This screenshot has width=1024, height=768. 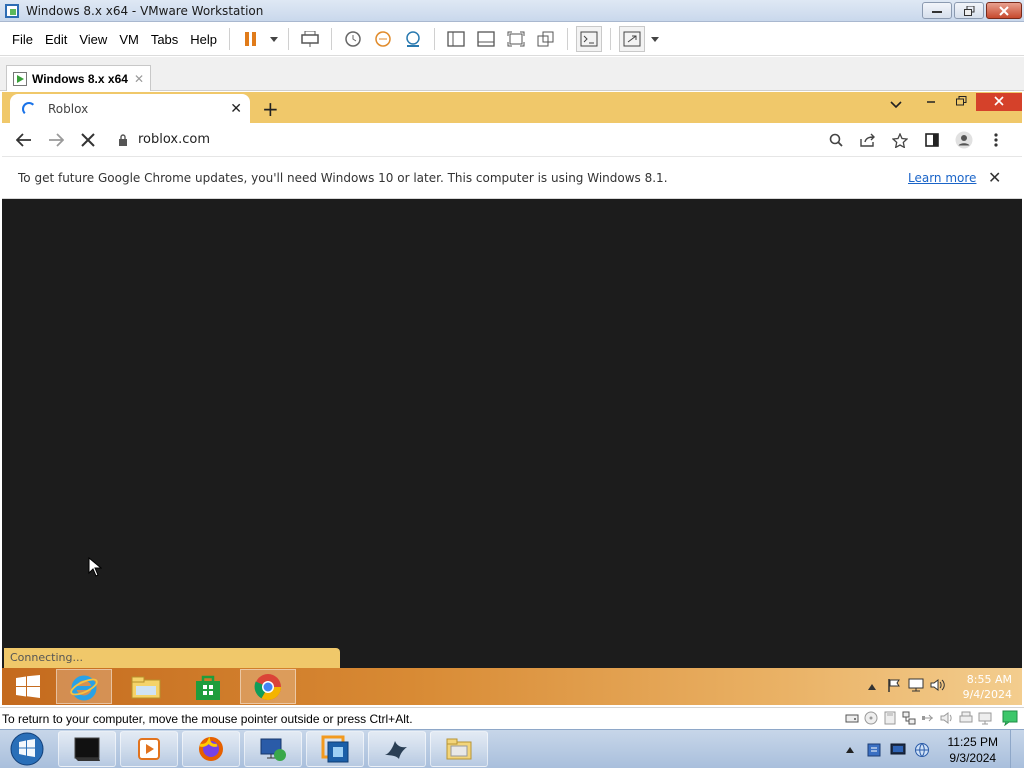 I want to click on guest-clock: 8:55 AM 9/4/2024, so click(x=987, y=687).